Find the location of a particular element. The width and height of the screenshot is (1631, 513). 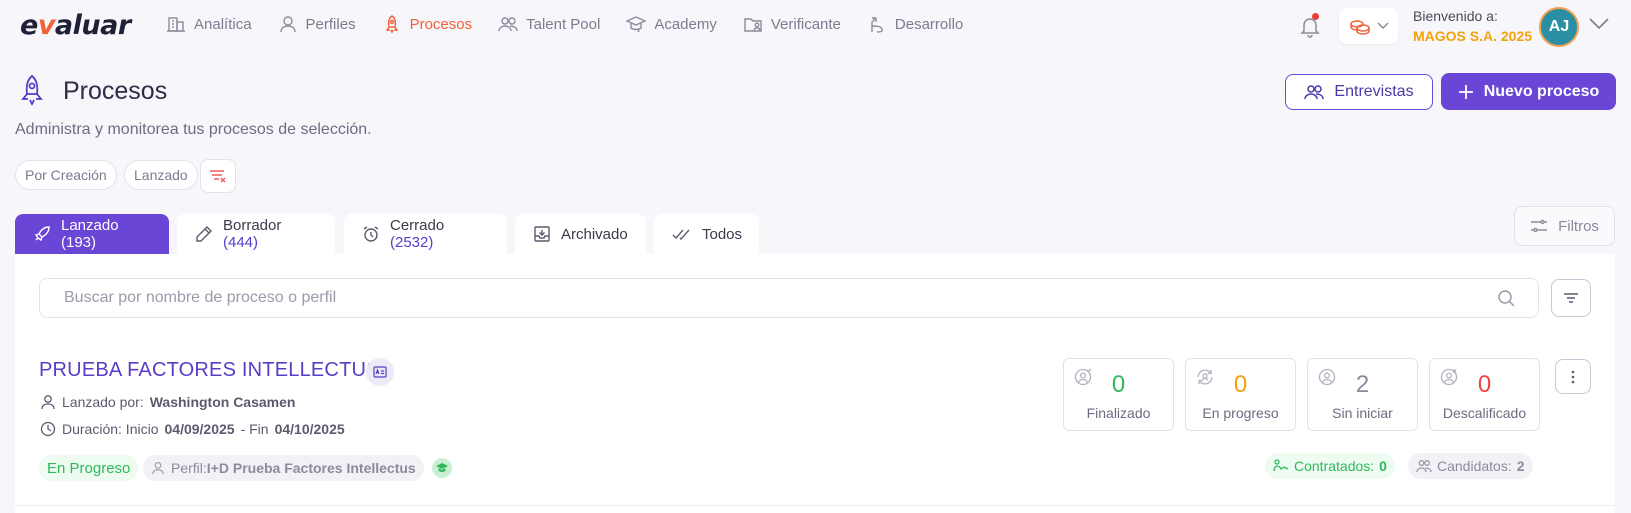

tab-label: Lanzado (193) is located at coordinates (90, 234).